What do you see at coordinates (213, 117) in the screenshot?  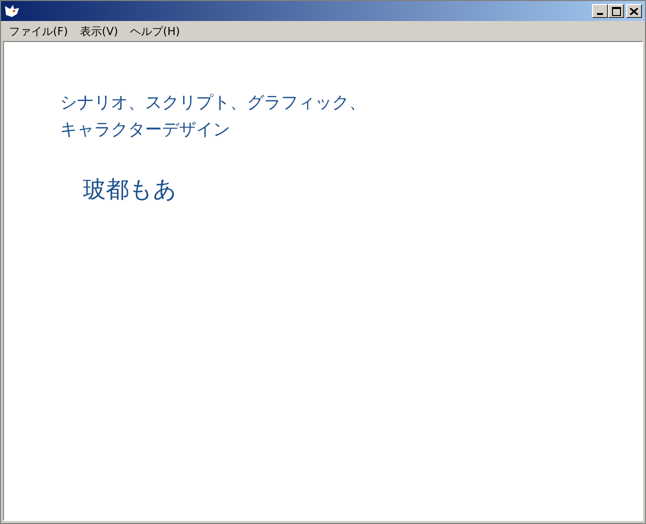 I see `credit-role-text: シナリオ、スクリプト、グラフィック、 キャラクターデザイン` at bounding box center [213, 117].